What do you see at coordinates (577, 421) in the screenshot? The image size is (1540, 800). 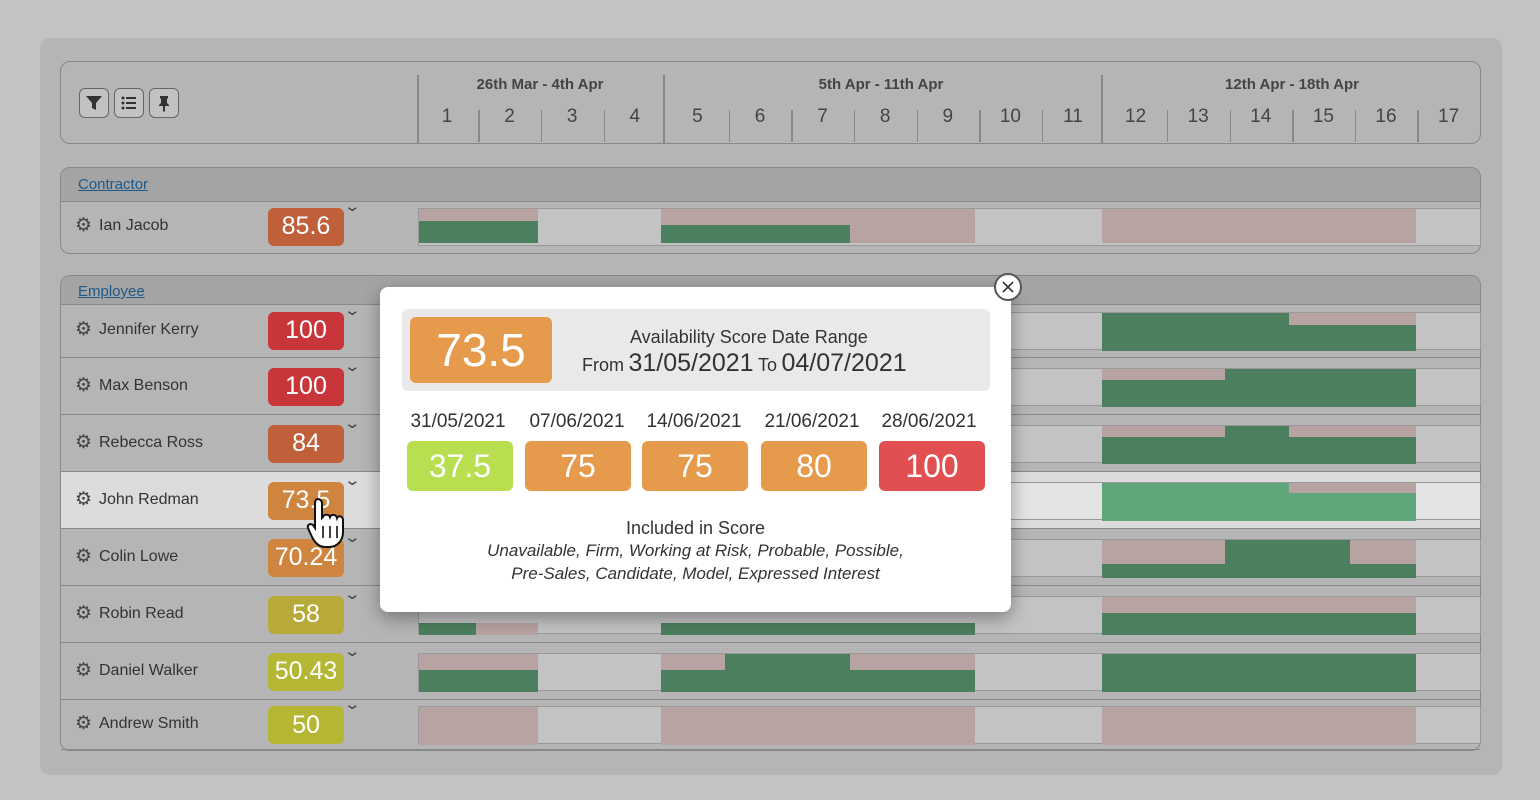 I see `week-date: 07/06/2021` at bounding box center [577, 421].